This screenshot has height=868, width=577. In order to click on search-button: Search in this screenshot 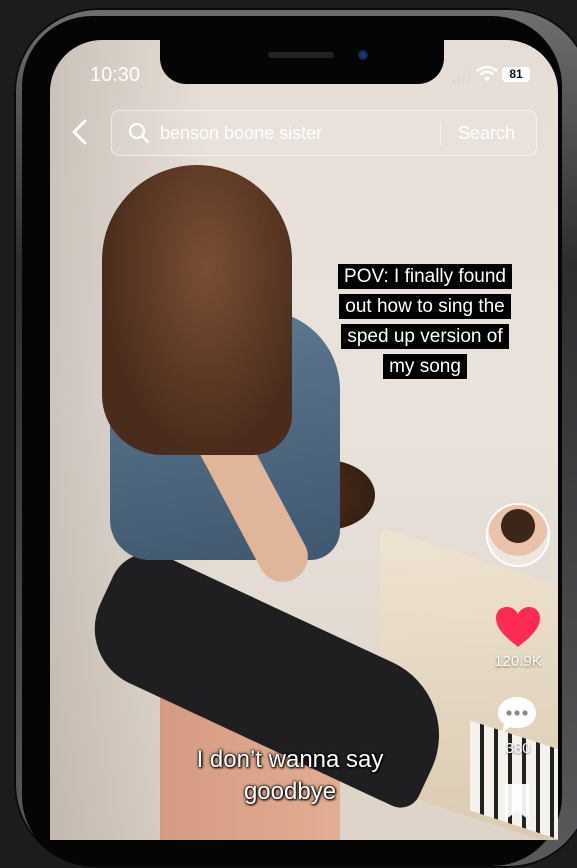, I will do `click(486, 133)`.